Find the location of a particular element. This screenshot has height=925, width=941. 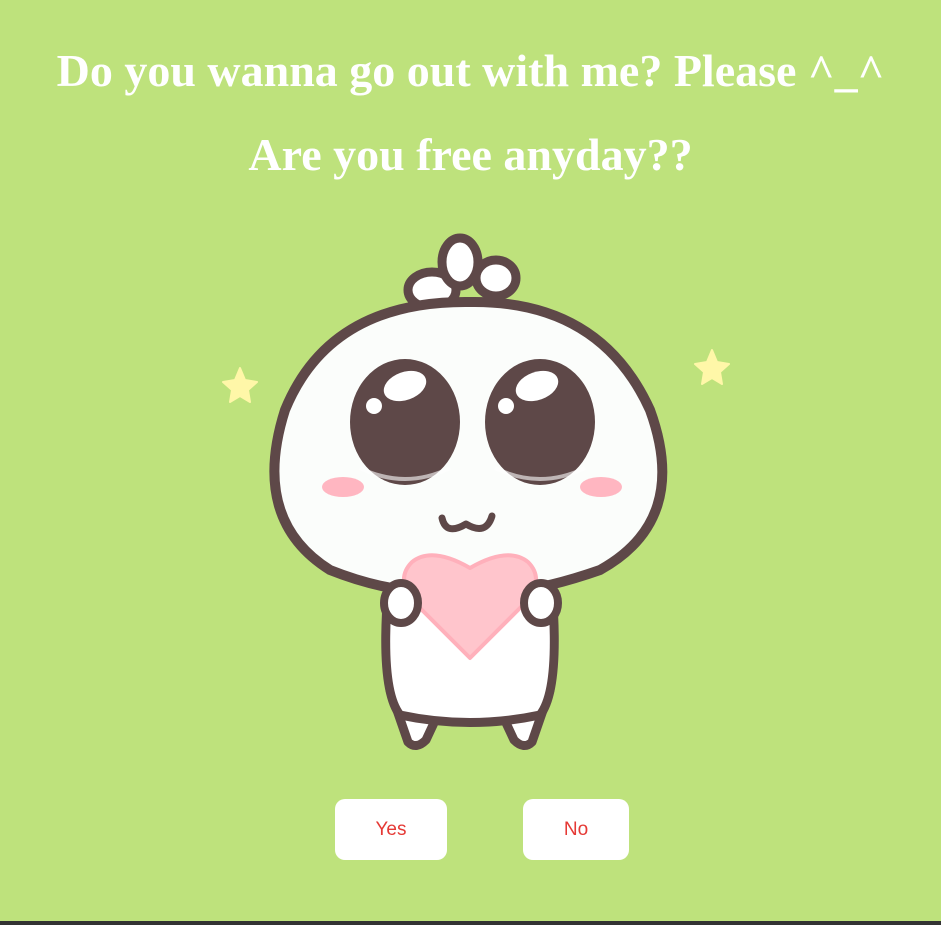

cheek-right is located at coordinates (601, 487).